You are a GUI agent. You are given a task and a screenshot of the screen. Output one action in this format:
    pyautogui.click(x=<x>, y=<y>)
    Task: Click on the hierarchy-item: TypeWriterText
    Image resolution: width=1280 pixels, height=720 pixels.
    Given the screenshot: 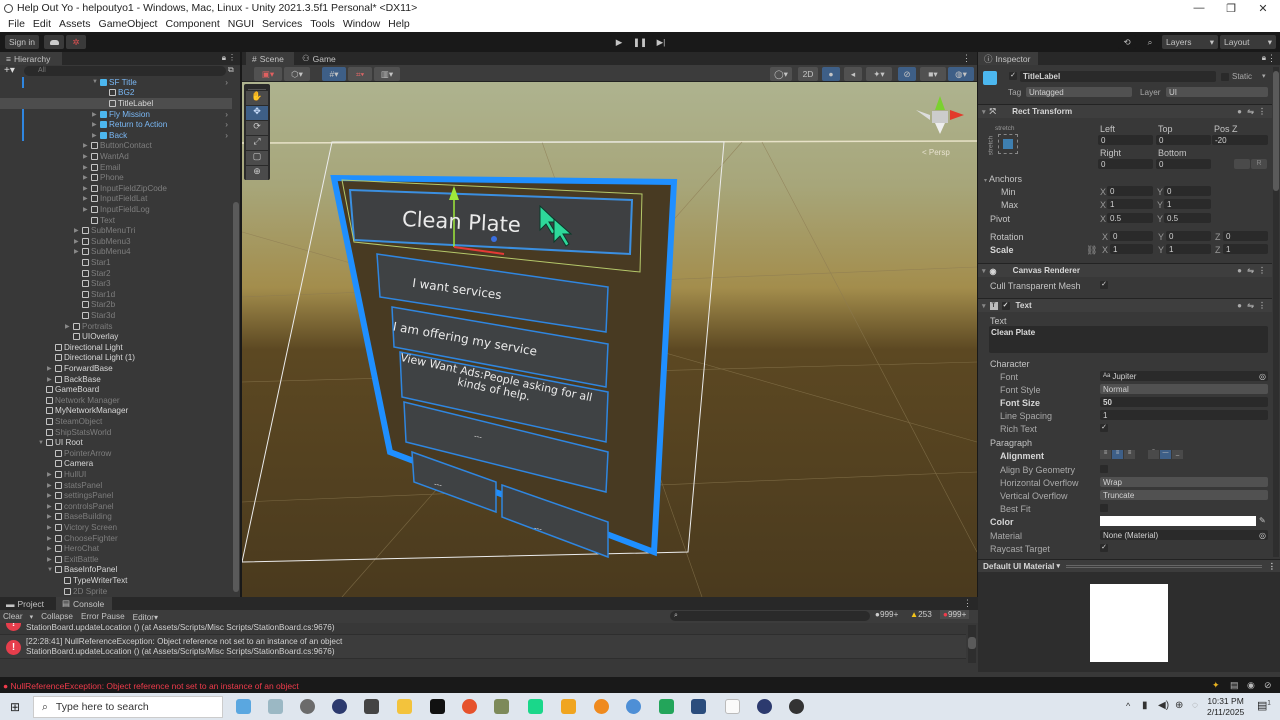 What is the action you would take?
    pyautogui.click(x=116, y=580)
    